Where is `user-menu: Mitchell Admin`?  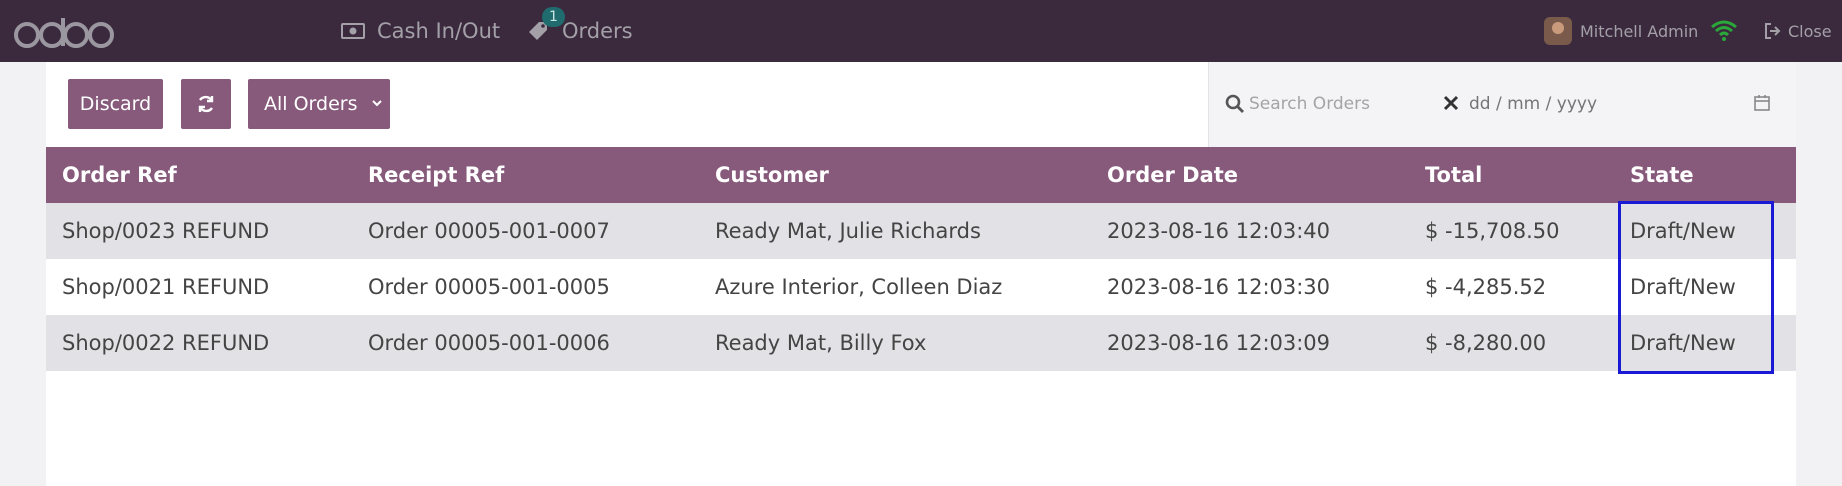 user-menu: Mitchell Admin is located at coordinates (1621, 31).